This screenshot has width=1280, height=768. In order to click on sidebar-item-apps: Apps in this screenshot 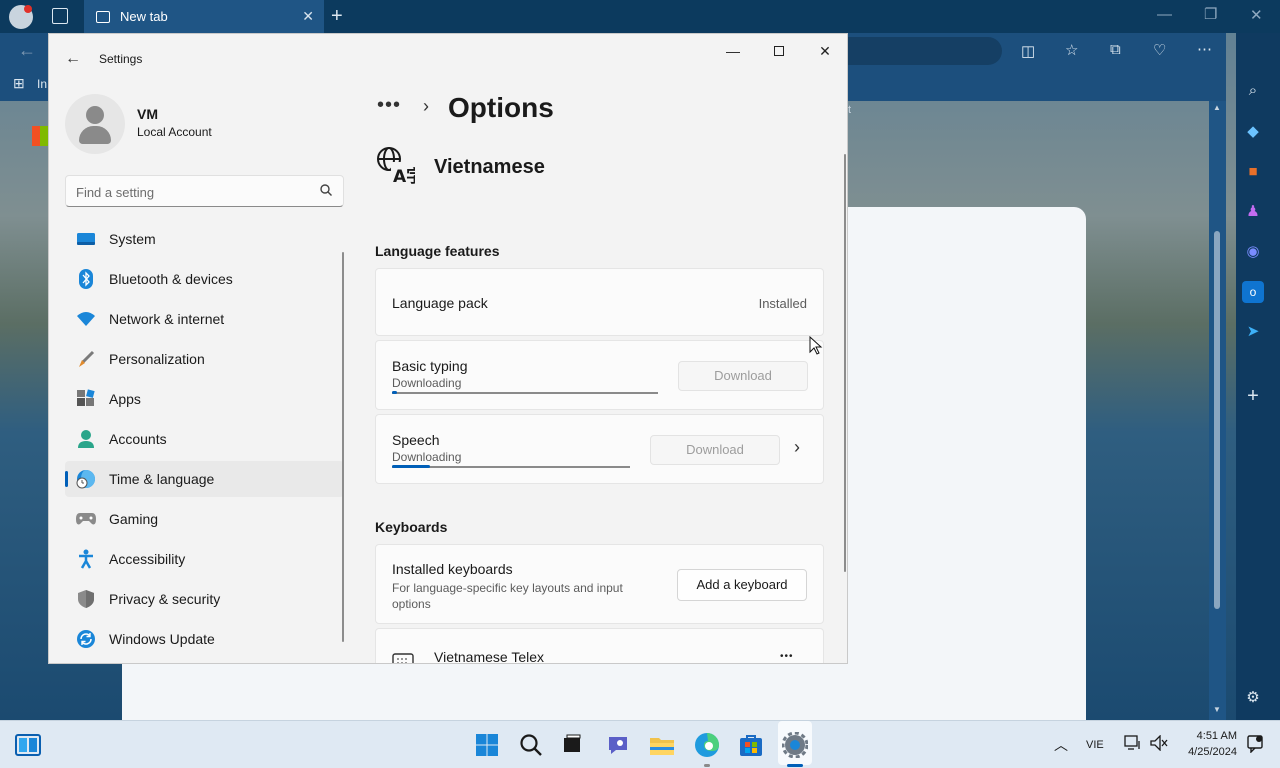, I will do `click(204, 399)`.